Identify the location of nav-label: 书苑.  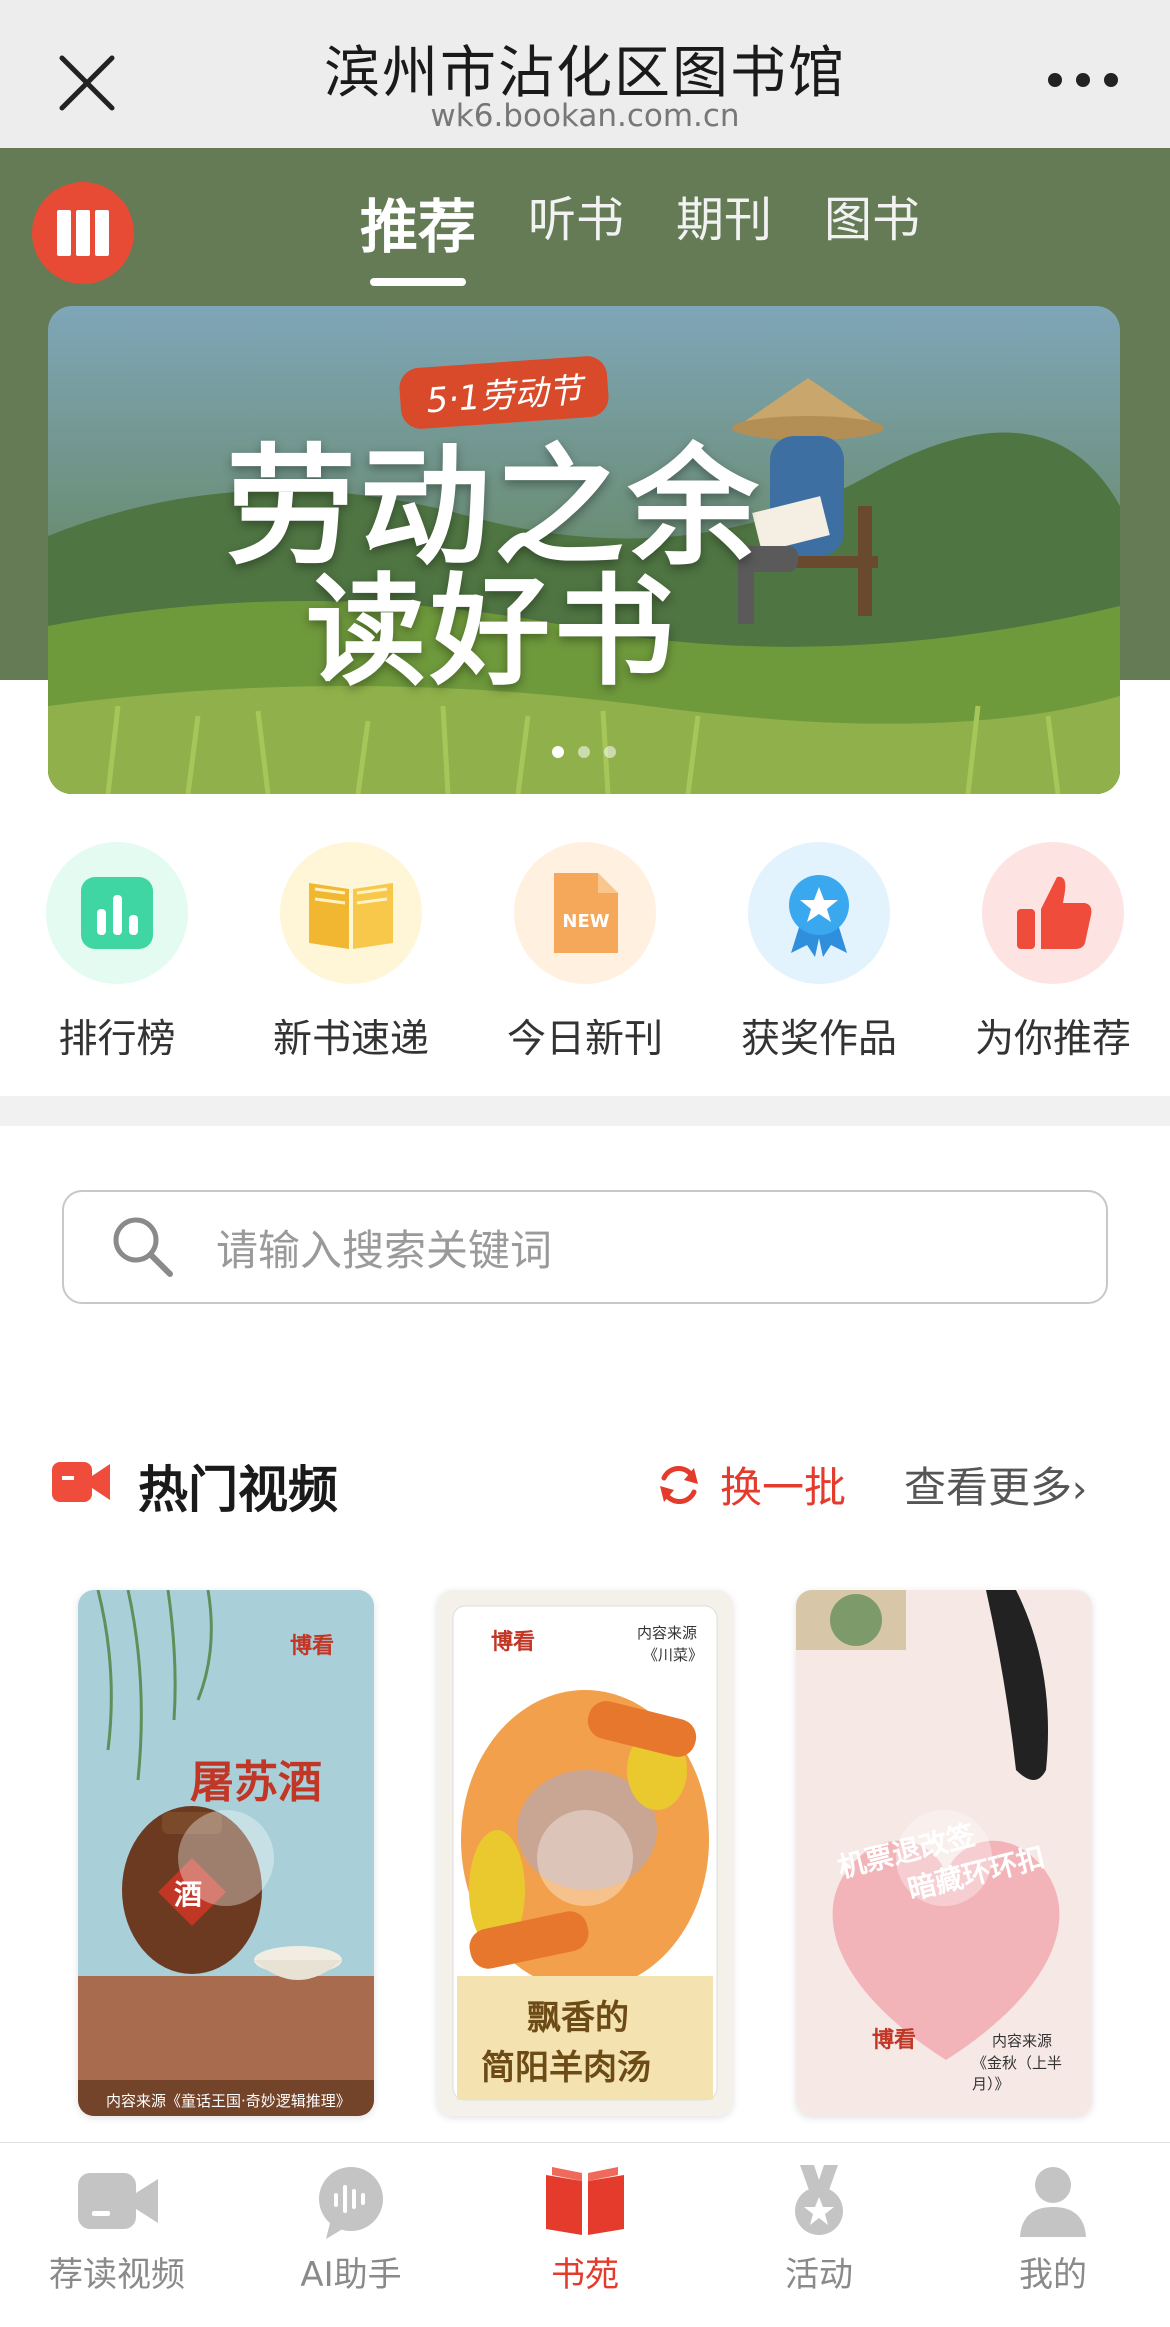
(585, 2275).